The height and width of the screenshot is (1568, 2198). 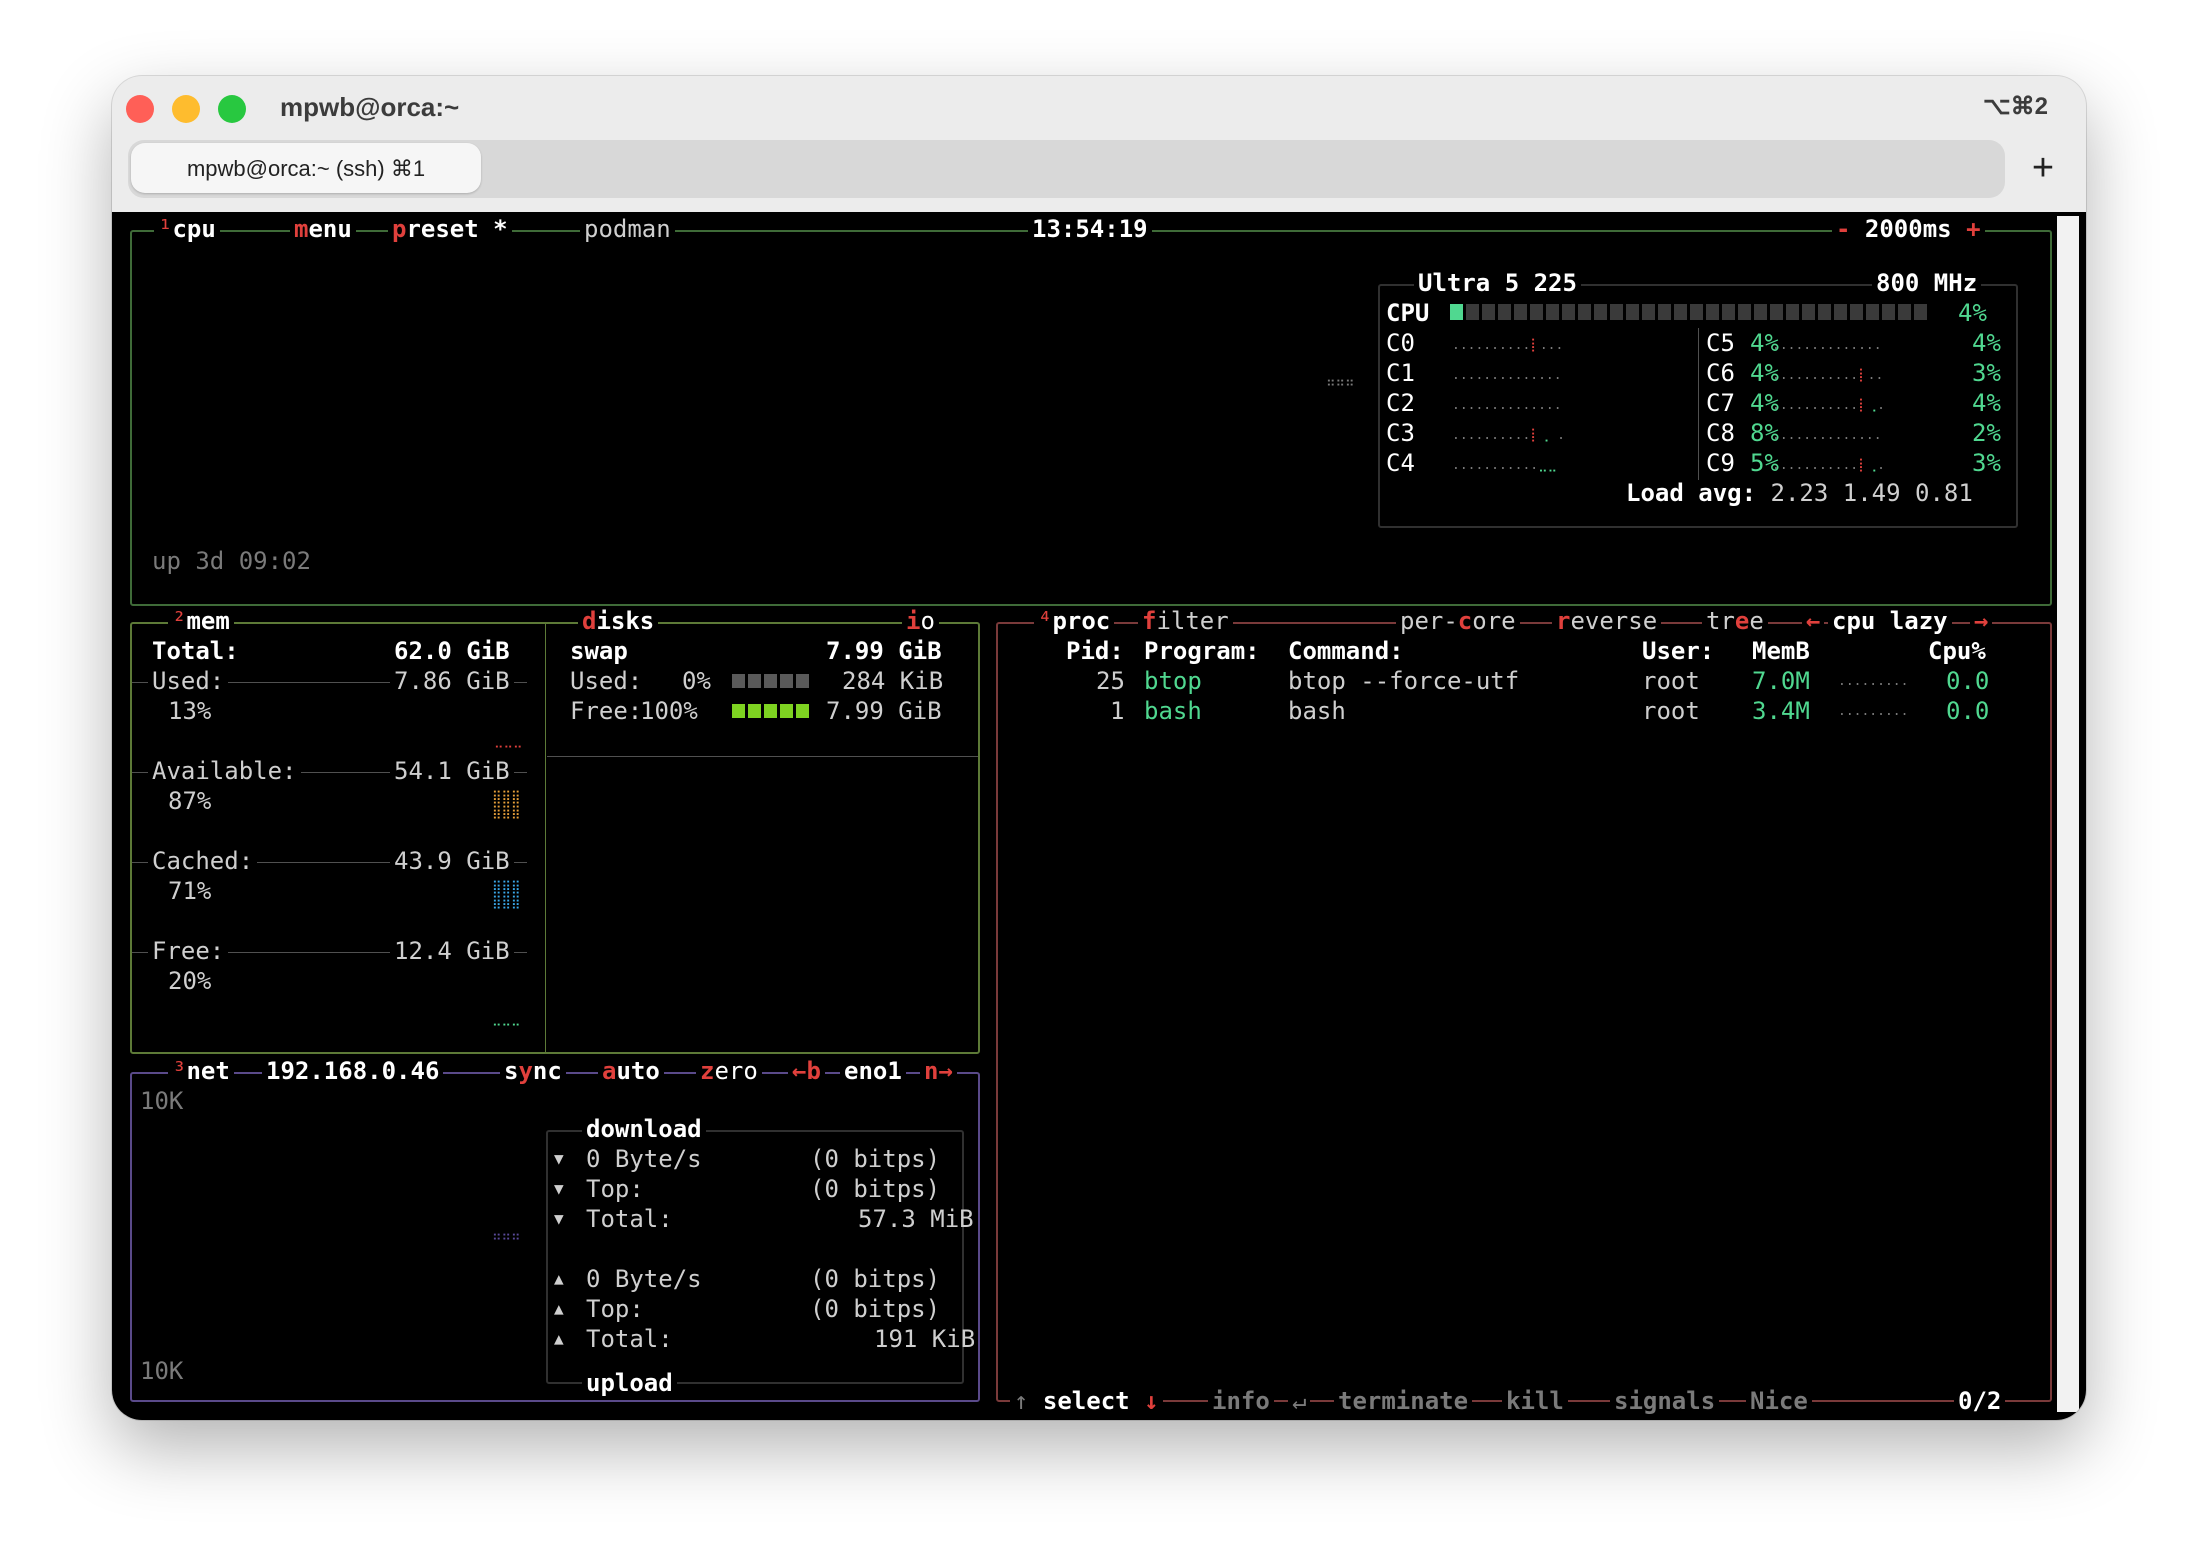 What do you see at coordinates (629, 1383) in the screenshot?
I see `upload-title: upload` at bounding box center [629, 1383].